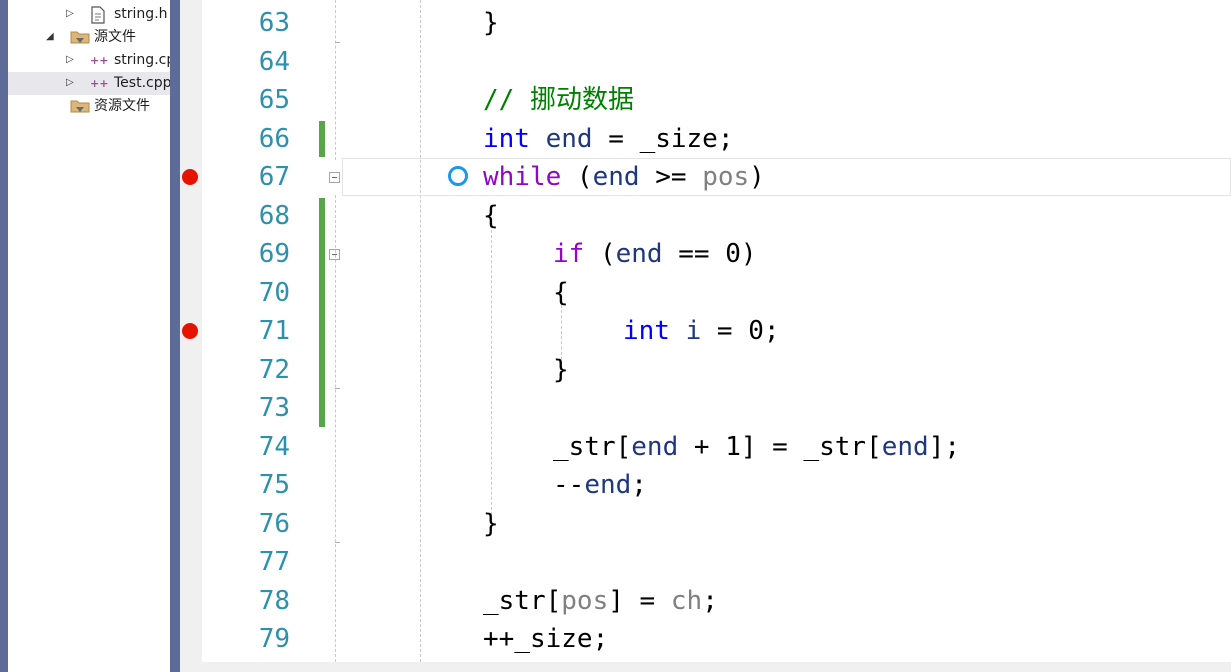 This screenshot has height=672, width=1231. What do you see at coordinates (274, 446) in the screenshot?
I see `line-number: 74` at bounding box center [274, 446].